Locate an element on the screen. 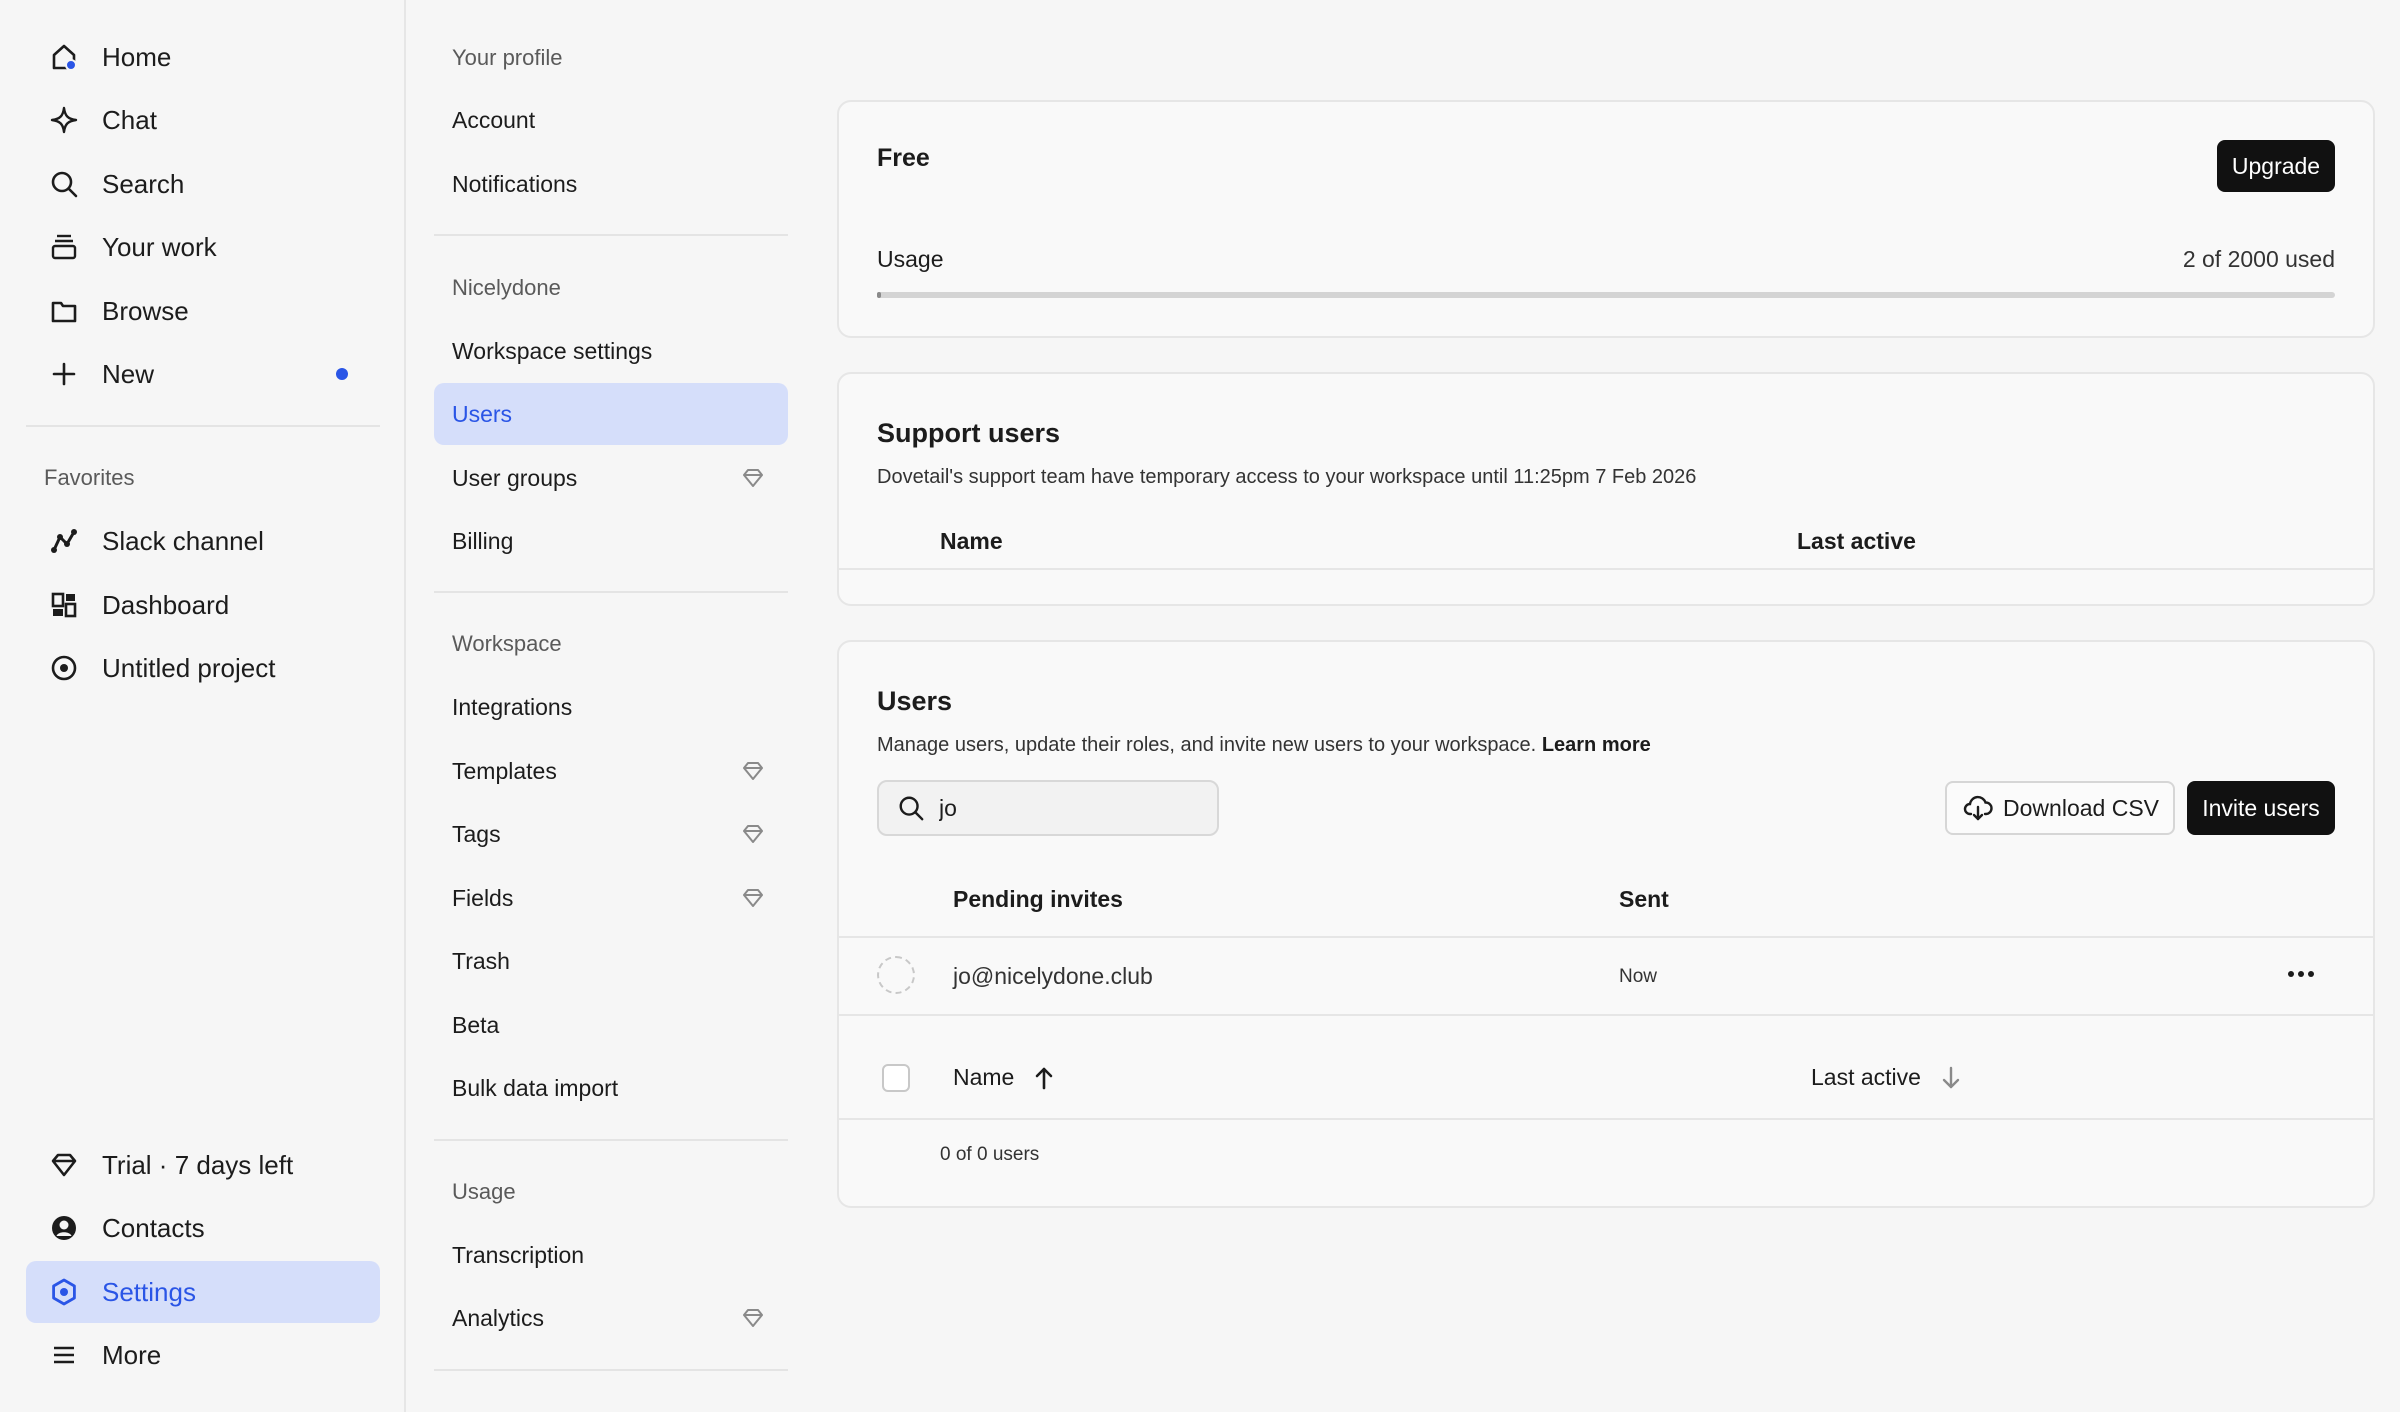 This screenshot has width=2400, height=1412. favorite-slack-channel: Slack channel is located at coordinates (203, 541).